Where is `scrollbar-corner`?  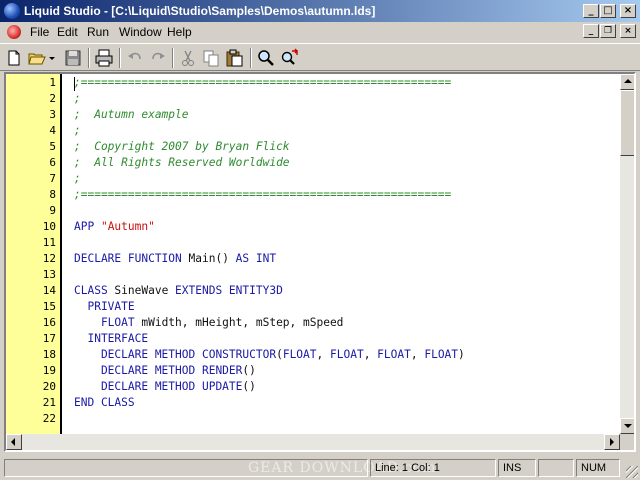
scrollbar-corner is located at coordinates (627, 442).